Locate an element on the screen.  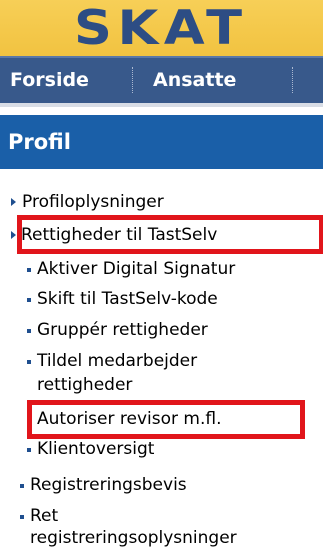
menu-item-label: Registreringsbevis is located at coordinates (108, 485).